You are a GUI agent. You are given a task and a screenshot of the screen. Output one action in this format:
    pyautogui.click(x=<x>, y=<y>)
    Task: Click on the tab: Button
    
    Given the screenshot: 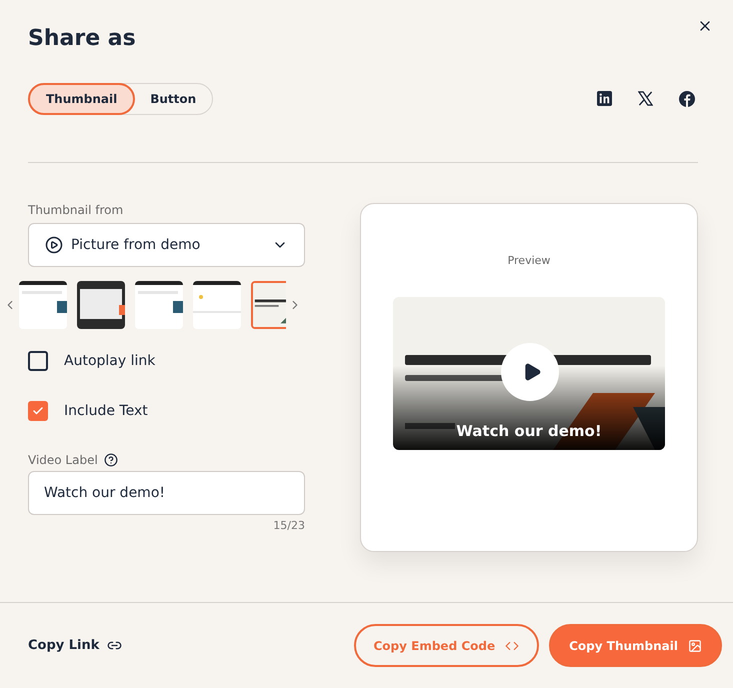 What is the action you would take?
    pyautogui.click(x=173, y=99)
    